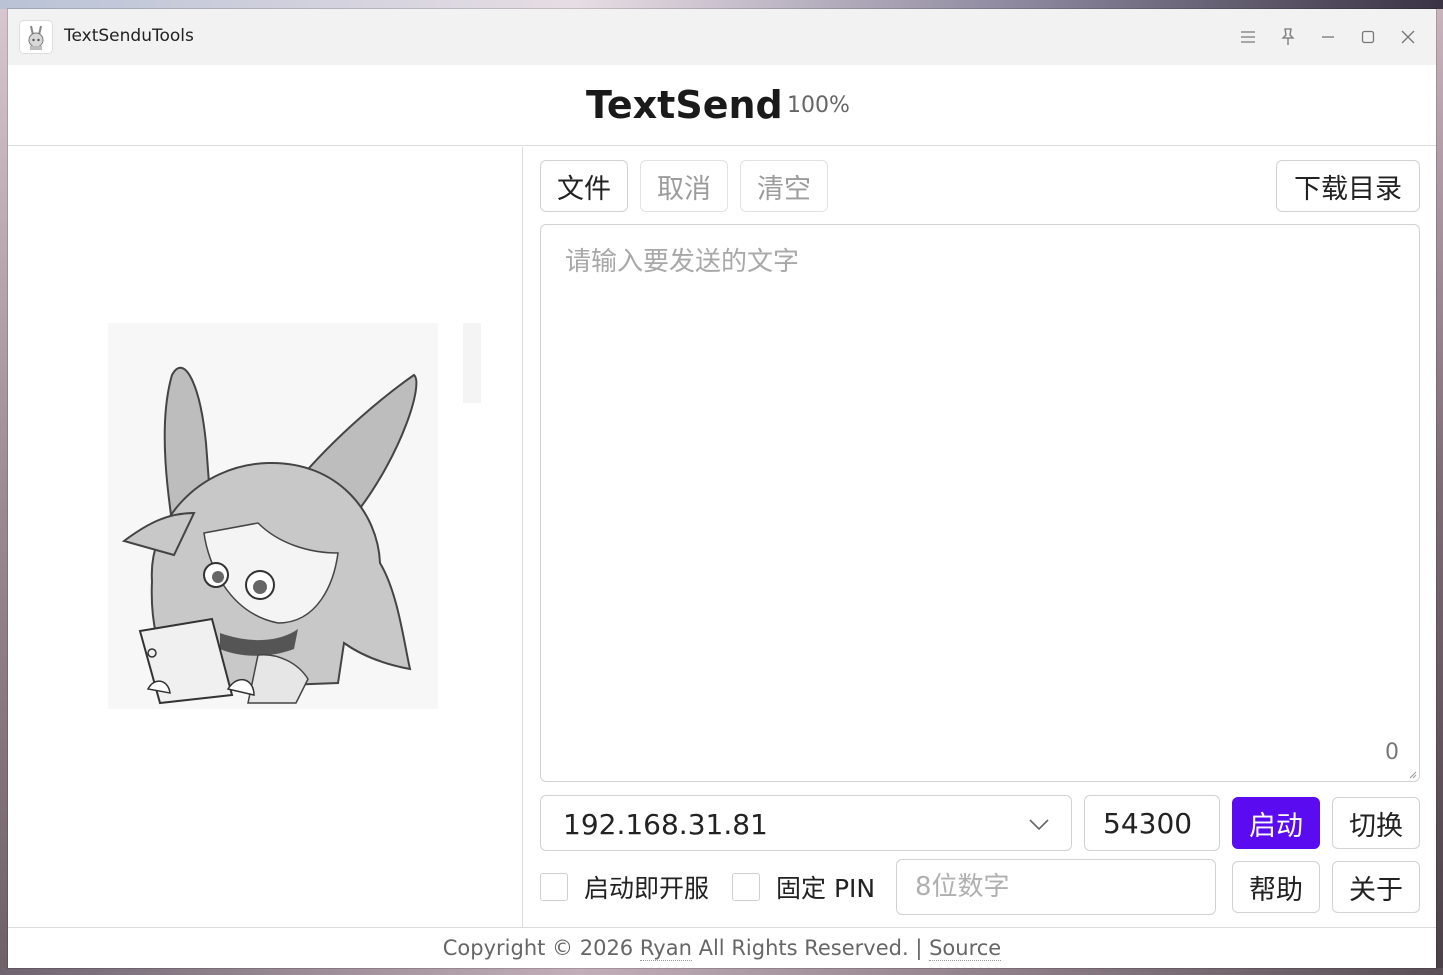 Image resolution: width=1443 pixels, height=975 pixels. What do you see at coordinates (746, 887) in the screenshot?
I see `fixed-pin-checkbox` at bounding box center [746, 887].